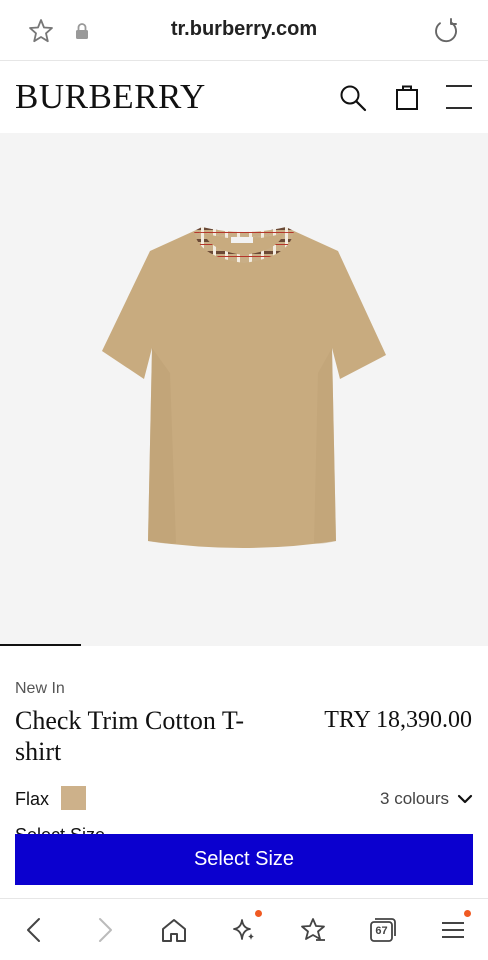  Describe the element at coordinates (129, 736) in the screenshot. I see `product-title: Check Trim Cotton T-shirt` at that location.